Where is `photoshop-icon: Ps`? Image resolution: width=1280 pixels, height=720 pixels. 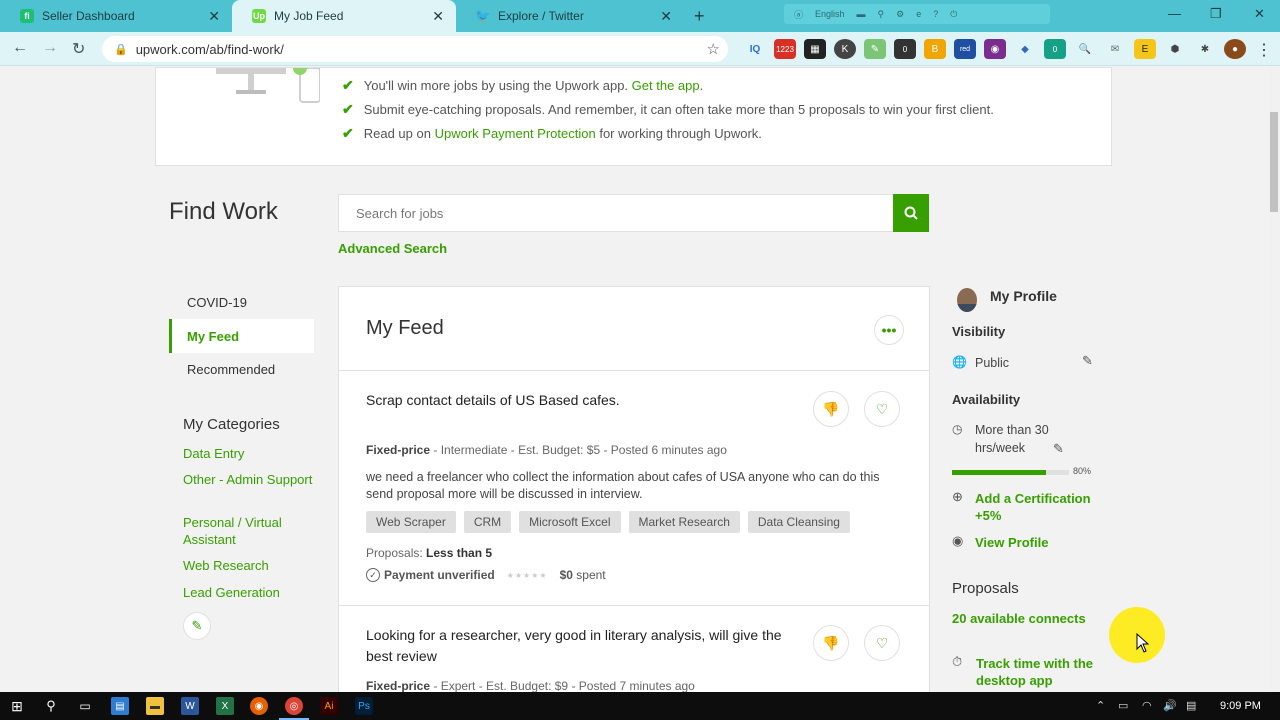 photoshop-icon: Ps is located at coordinates (364, 706).